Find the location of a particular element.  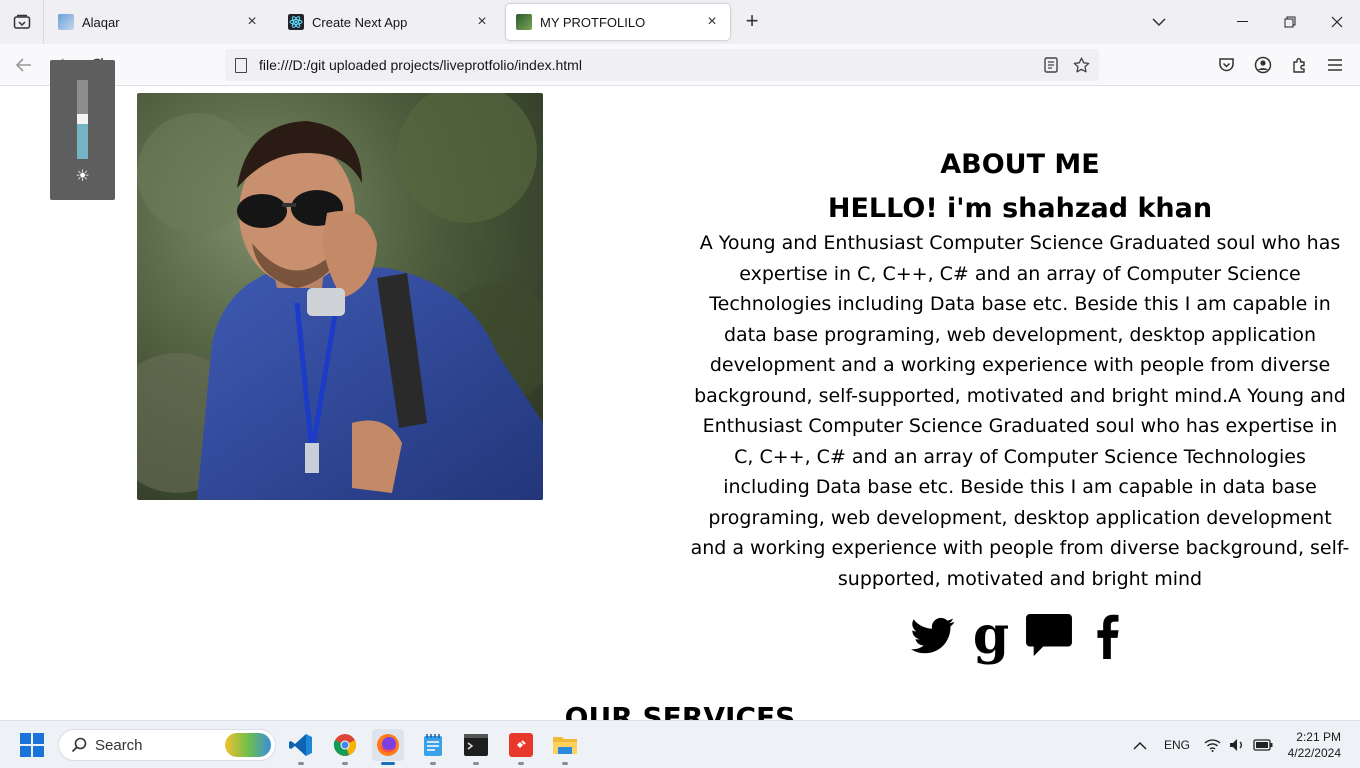

show-hidden-icons-button is located at coordinates (1140, 744).